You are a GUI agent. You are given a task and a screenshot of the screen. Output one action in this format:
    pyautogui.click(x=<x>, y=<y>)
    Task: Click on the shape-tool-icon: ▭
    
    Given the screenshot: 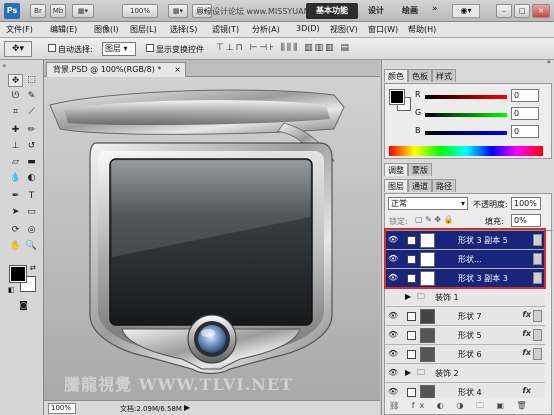 What is the action you would take?
    pyautogui.click(x=31, y=212)
    